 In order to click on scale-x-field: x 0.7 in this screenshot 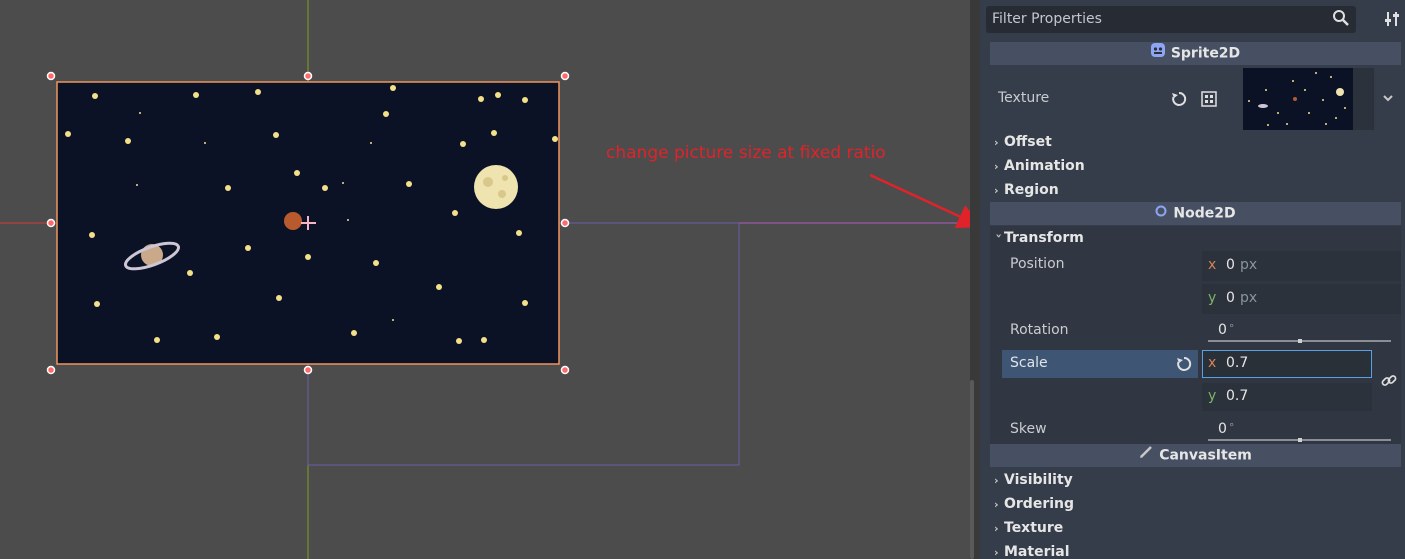, I will do `click(1287, 364)`.